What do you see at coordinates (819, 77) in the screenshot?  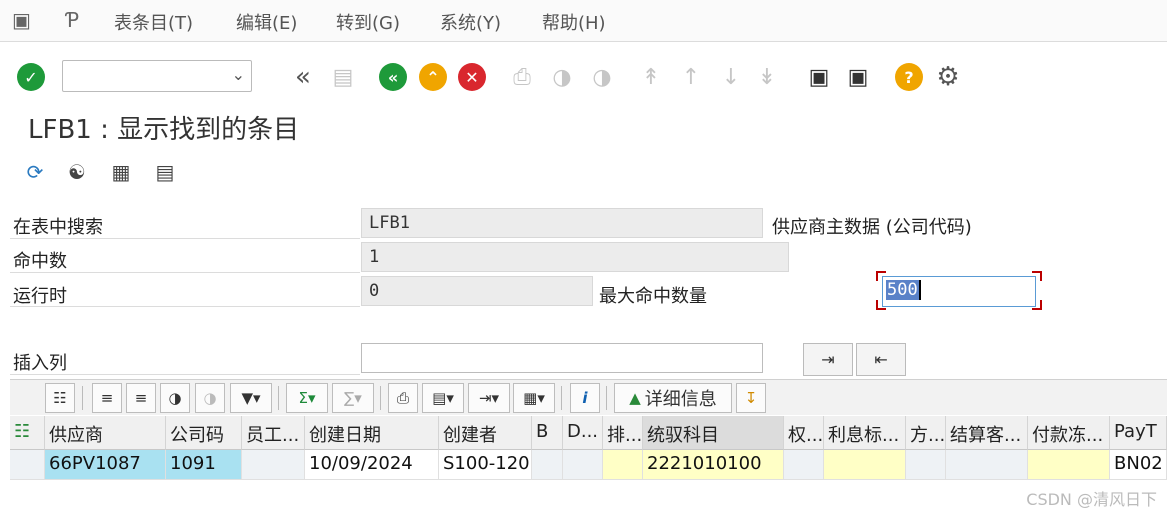 I see `new-session-icon: ▣` at bounding box center [819, 77].